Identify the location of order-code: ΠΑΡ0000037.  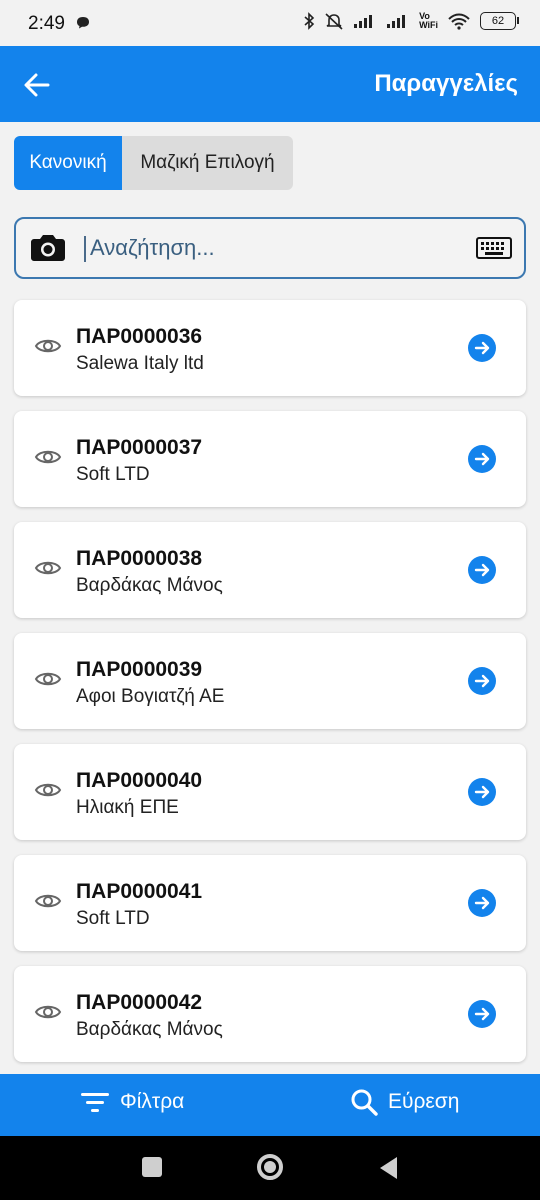
(139, 447).